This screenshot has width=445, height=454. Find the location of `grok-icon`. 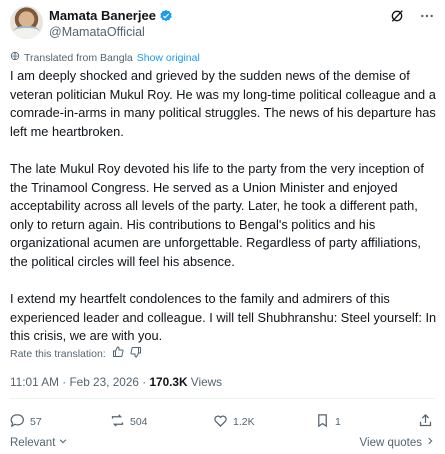

grok-icon is located at coordinates (397, 18).